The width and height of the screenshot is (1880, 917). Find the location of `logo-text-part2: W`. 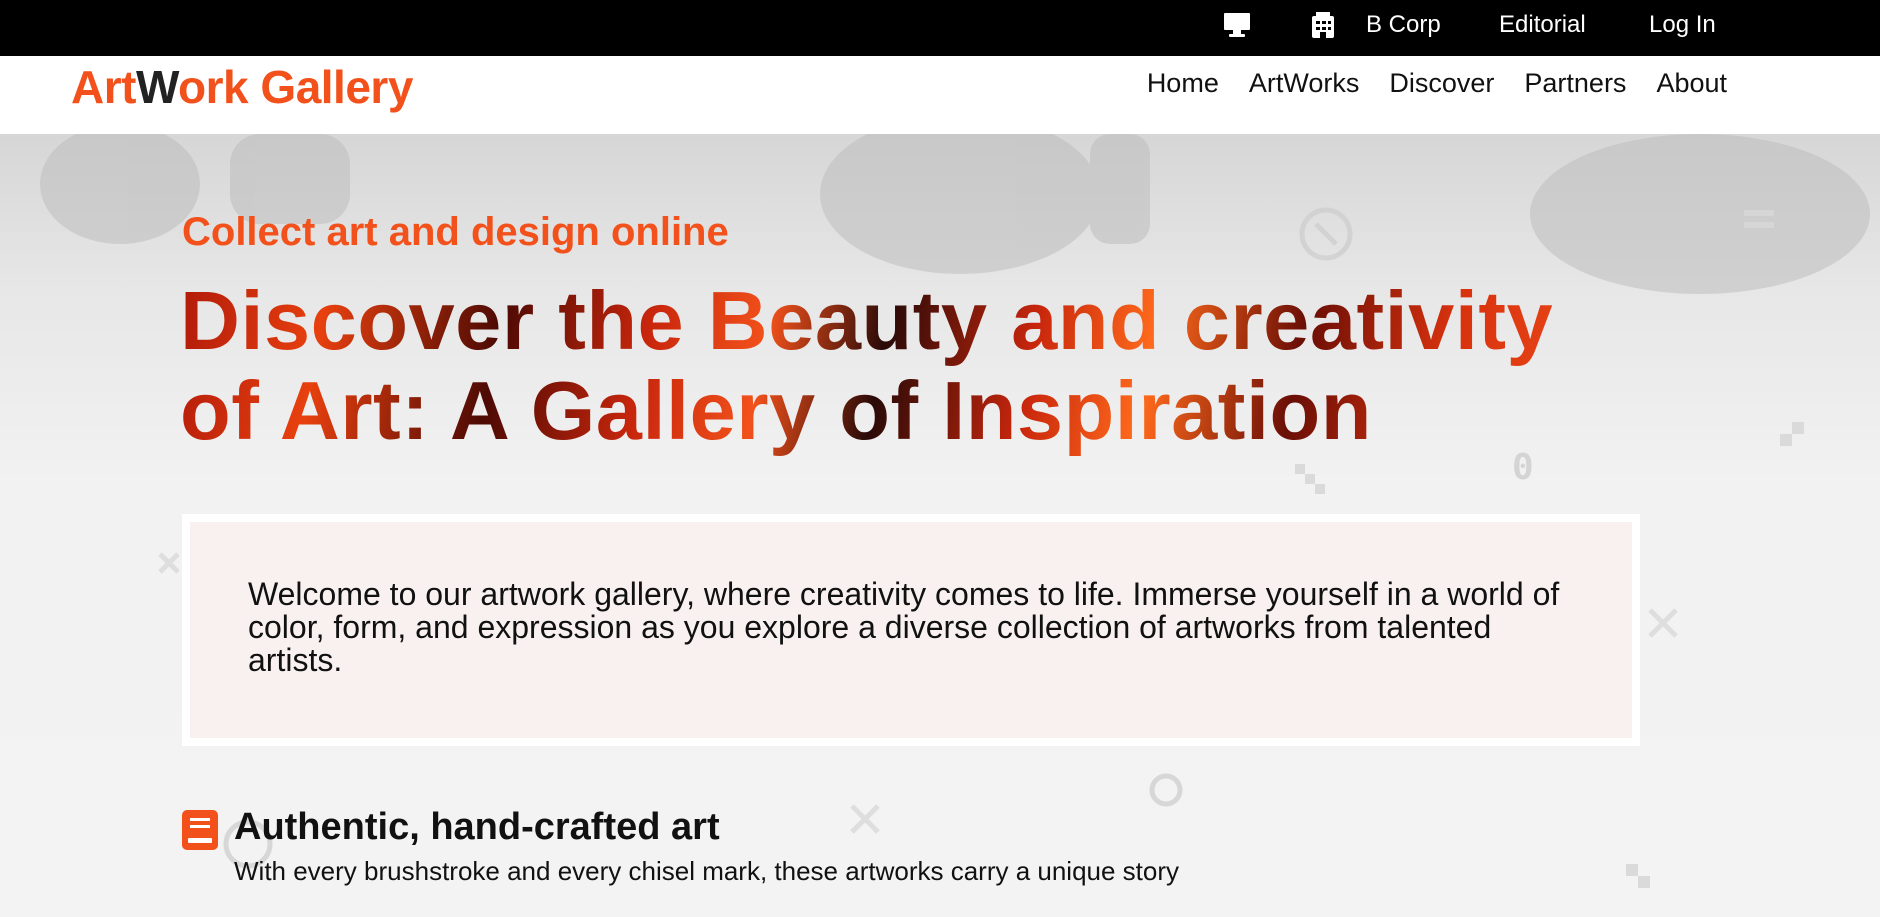

logo-text-part2: W is located at coordinates (157, 87).